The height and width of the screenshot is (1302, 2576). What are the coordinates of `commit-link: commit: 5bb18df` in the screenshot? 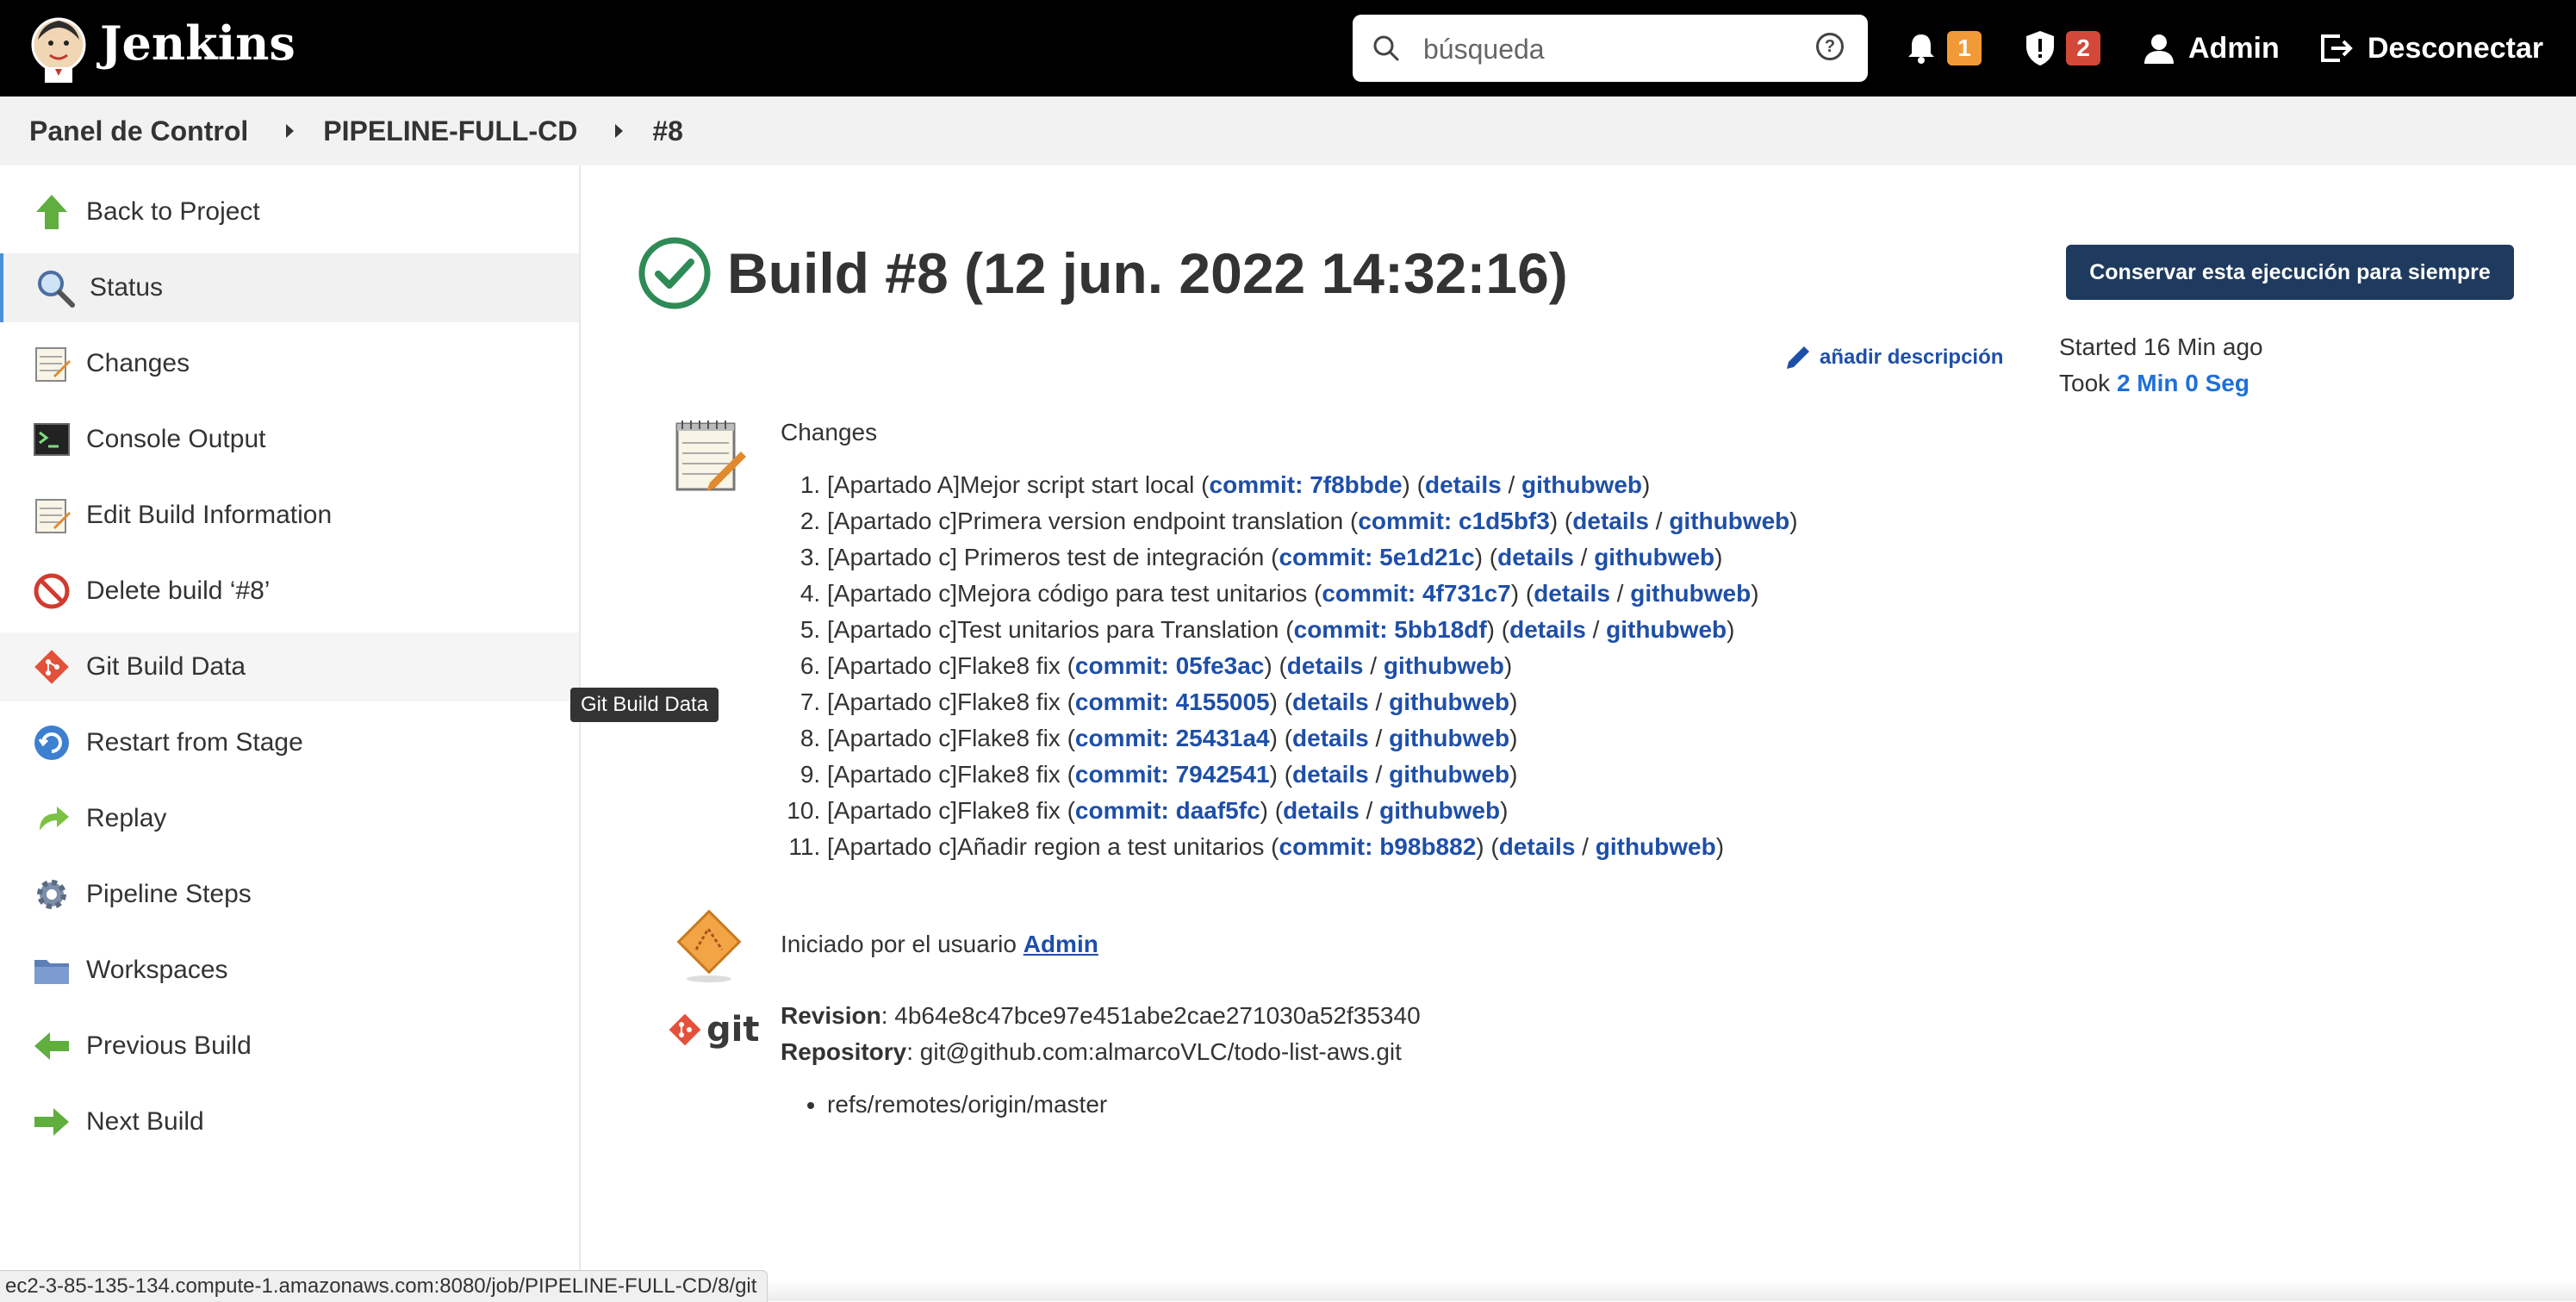 It's located at (1391, 629).